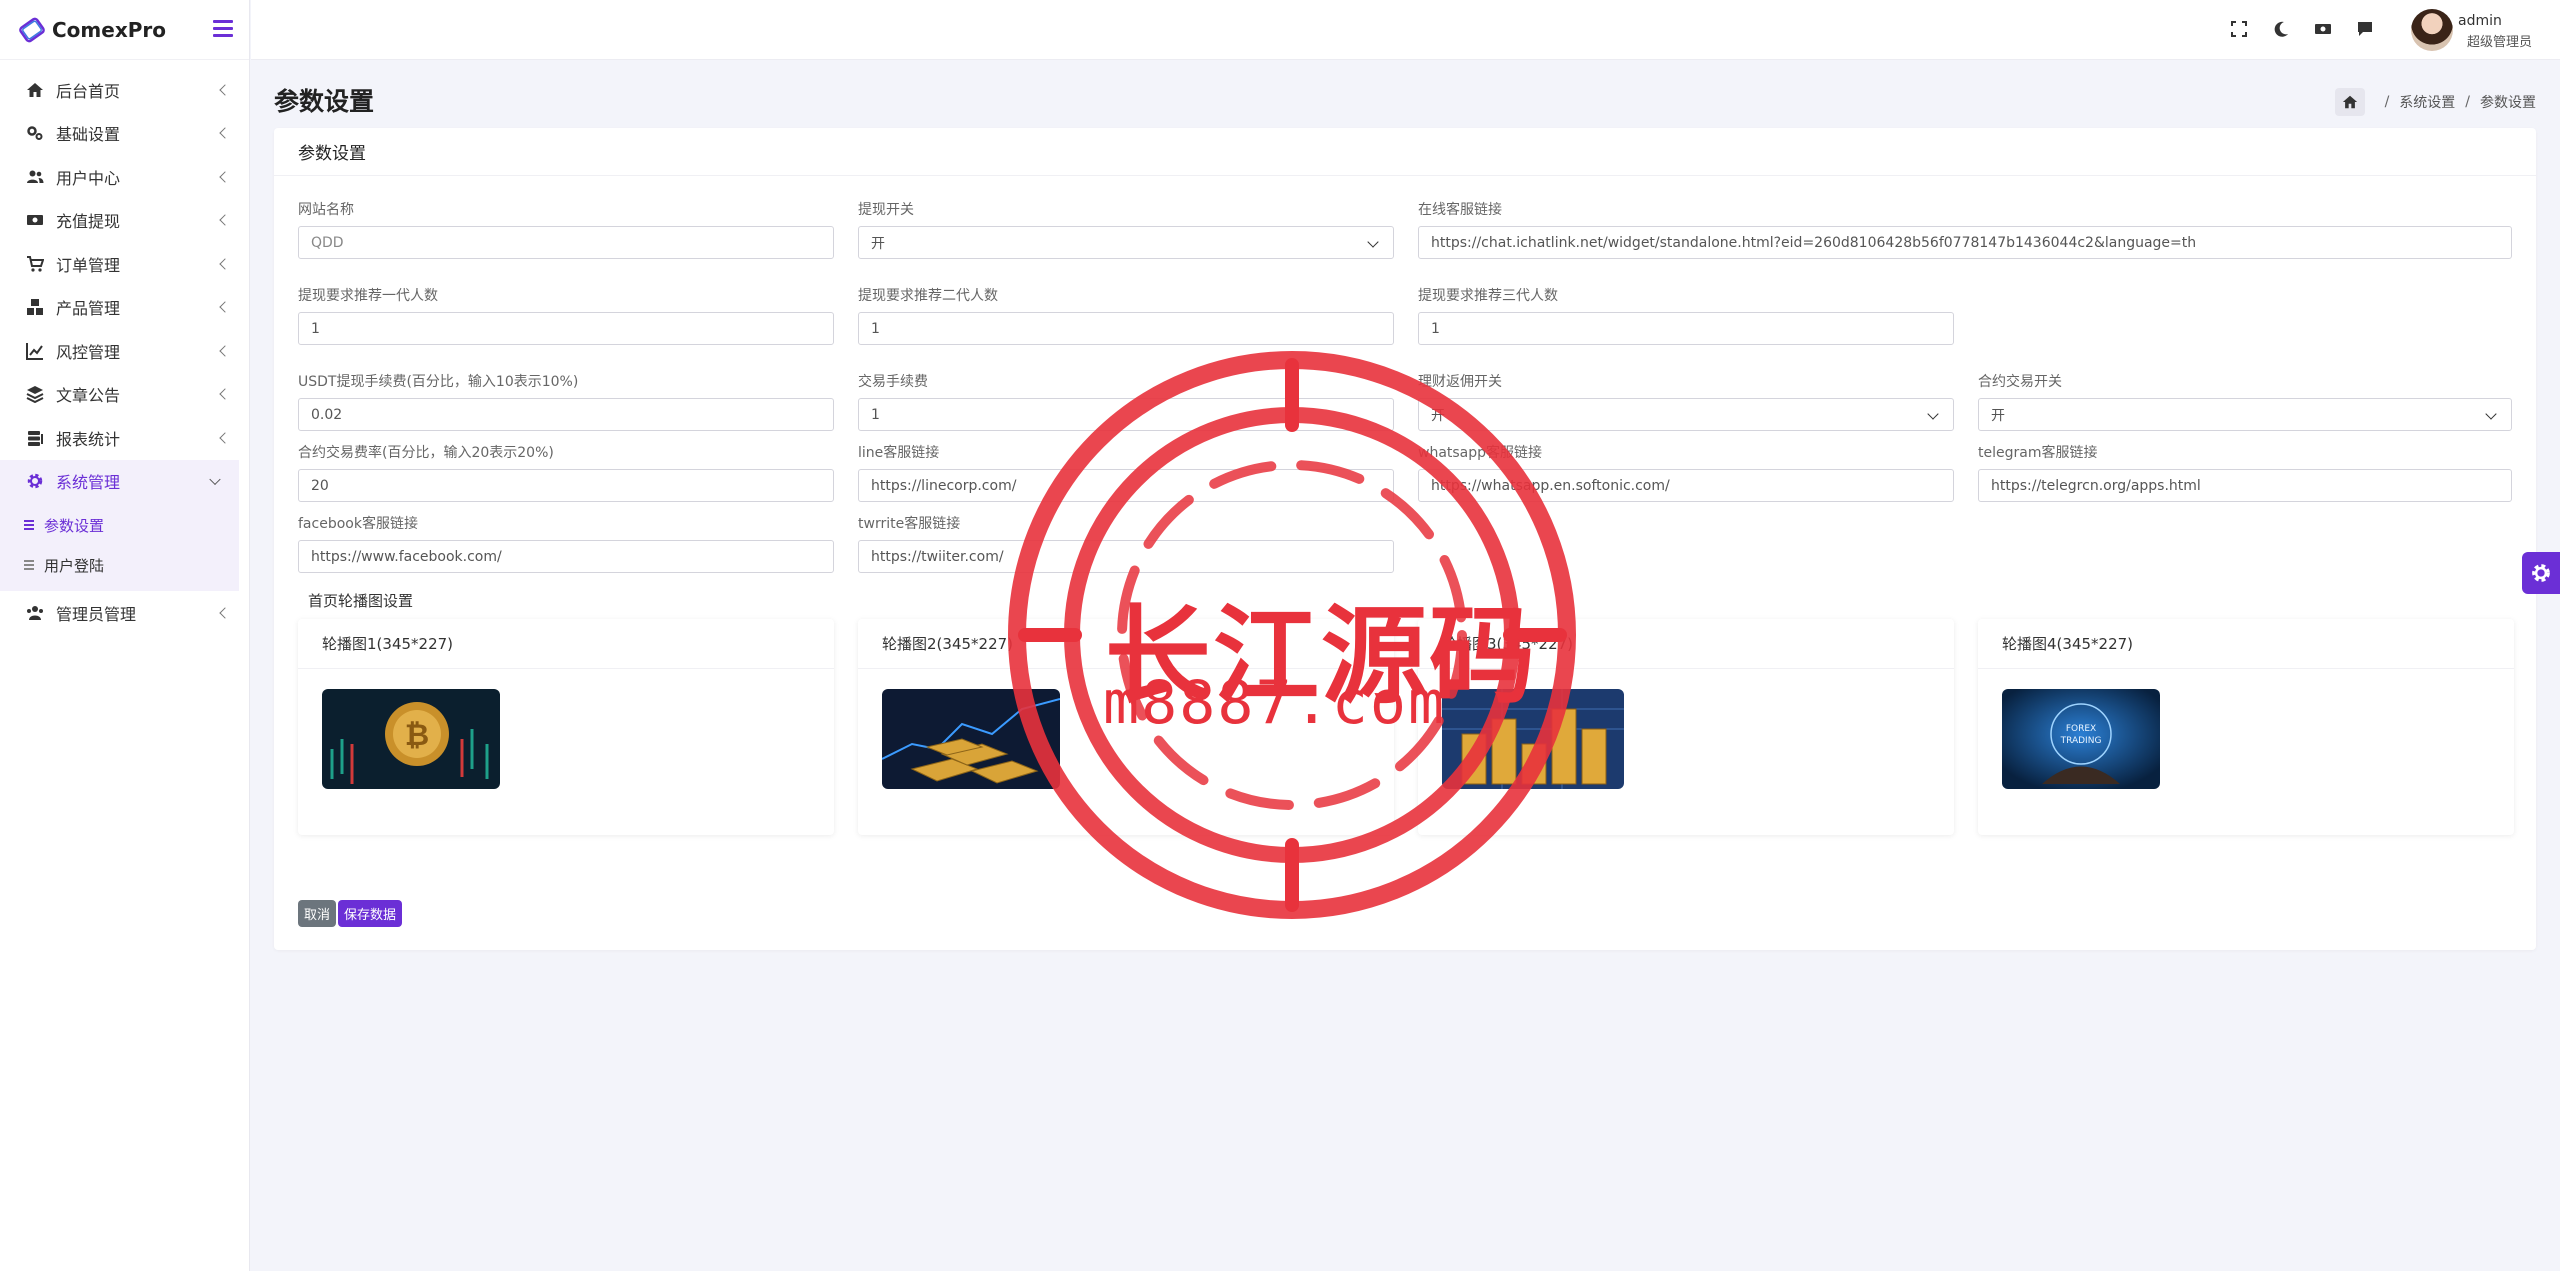 The image size is (2560, 1271). Describe the element at coordinates (124, 264) in the screenshot. I see `sidebar-item-orders: 订单管理` at that location.